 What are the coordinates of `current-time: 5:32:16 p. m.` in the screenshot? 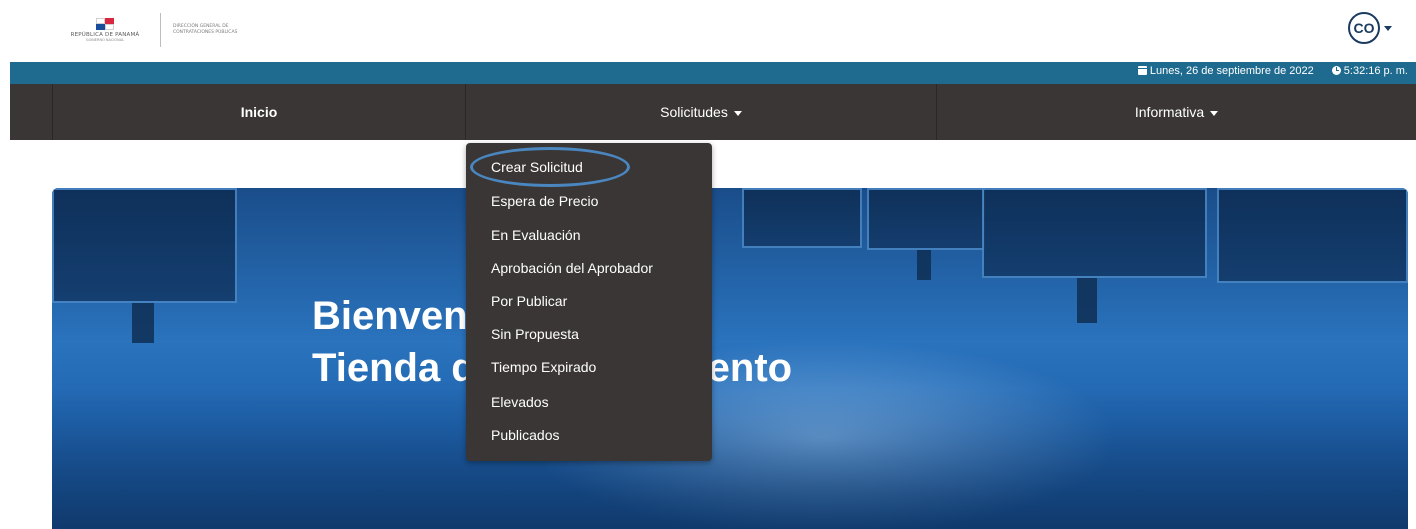 It's located at (1375, 71).